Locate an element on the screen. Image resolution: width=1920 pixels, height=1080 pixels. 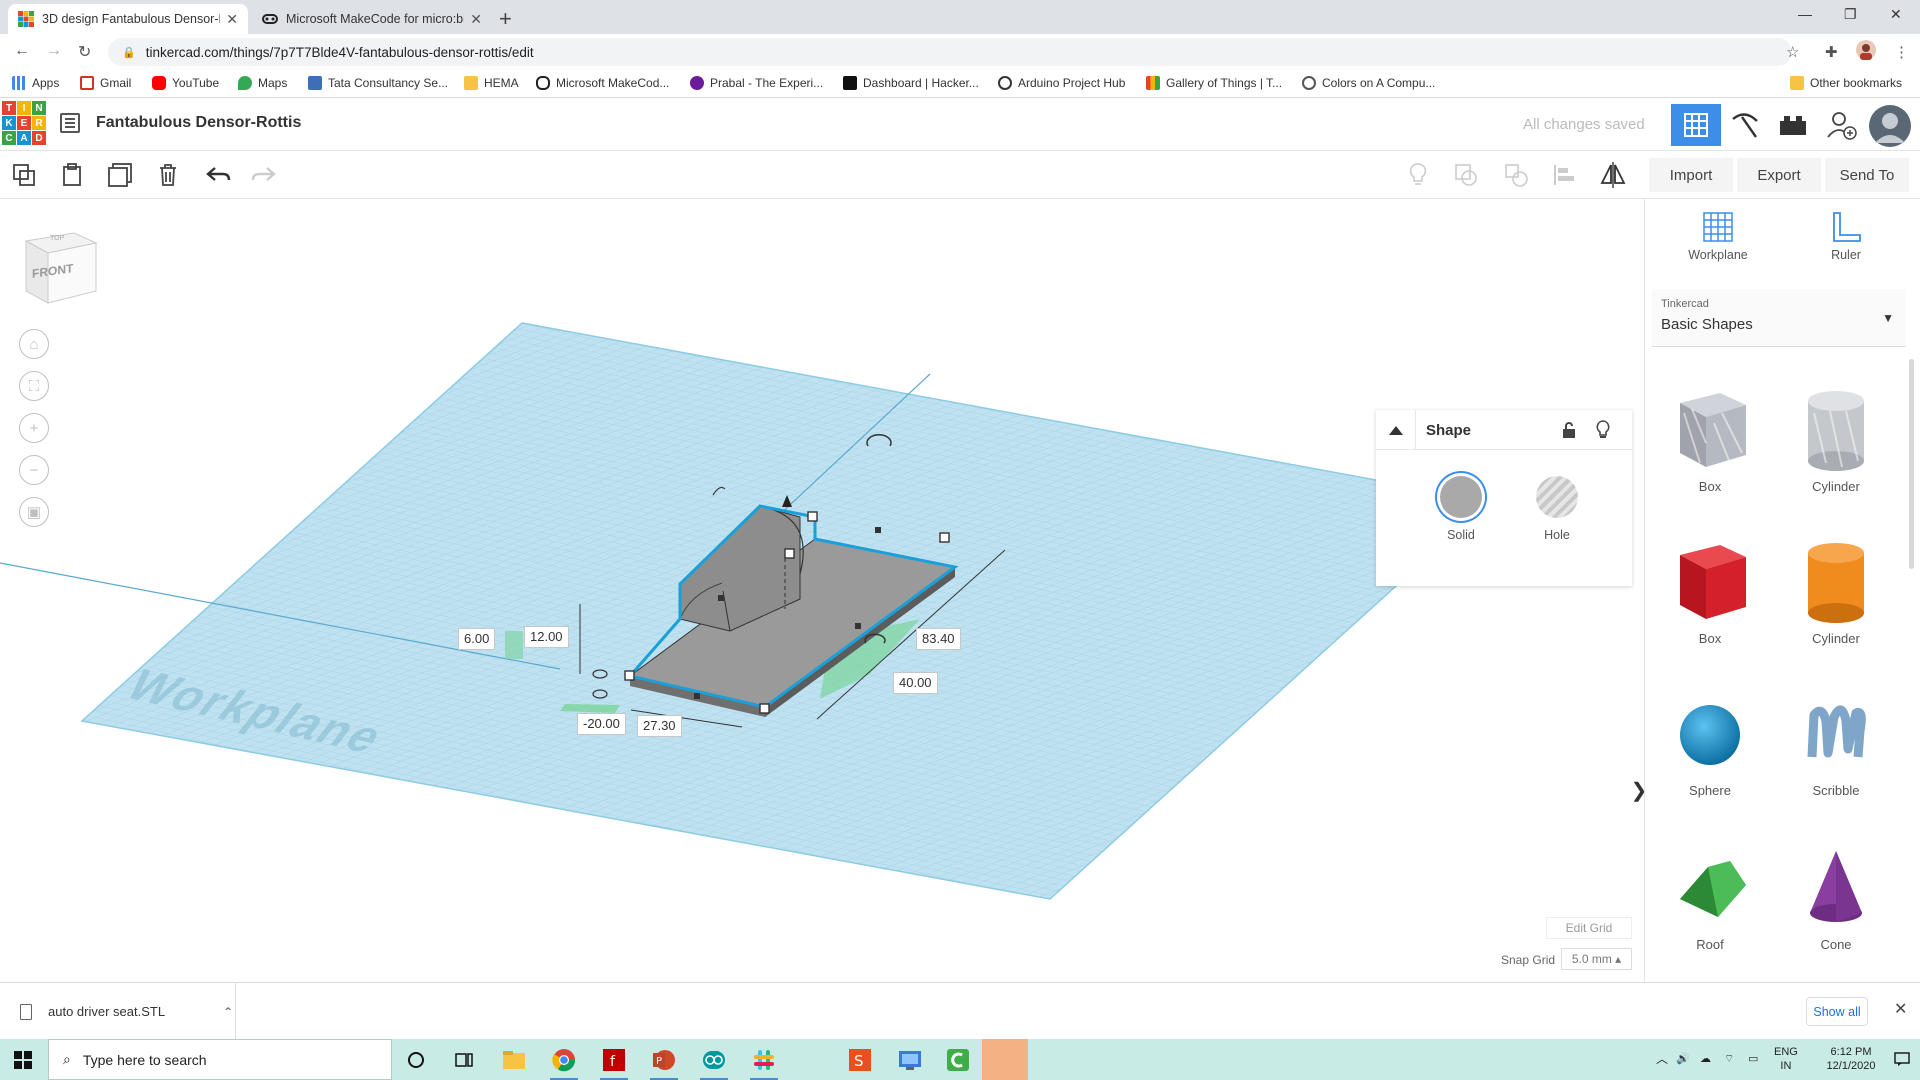
filezilla-icon: f is located at coordinates (614, 1059).